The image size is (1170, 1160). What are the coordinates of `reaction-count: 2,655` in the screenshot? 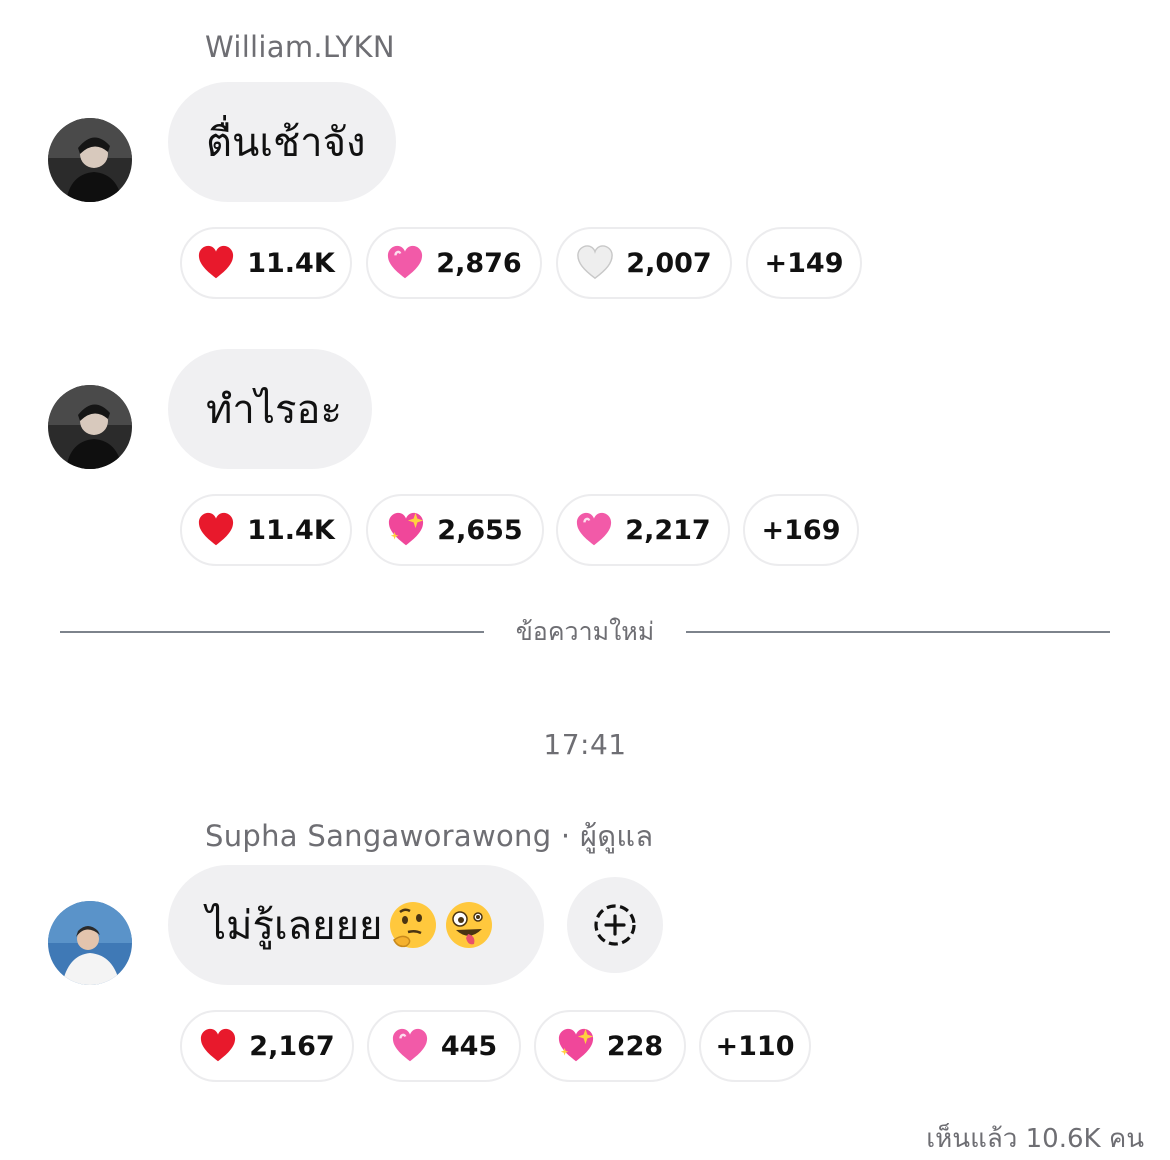 It's located at (480, 530).